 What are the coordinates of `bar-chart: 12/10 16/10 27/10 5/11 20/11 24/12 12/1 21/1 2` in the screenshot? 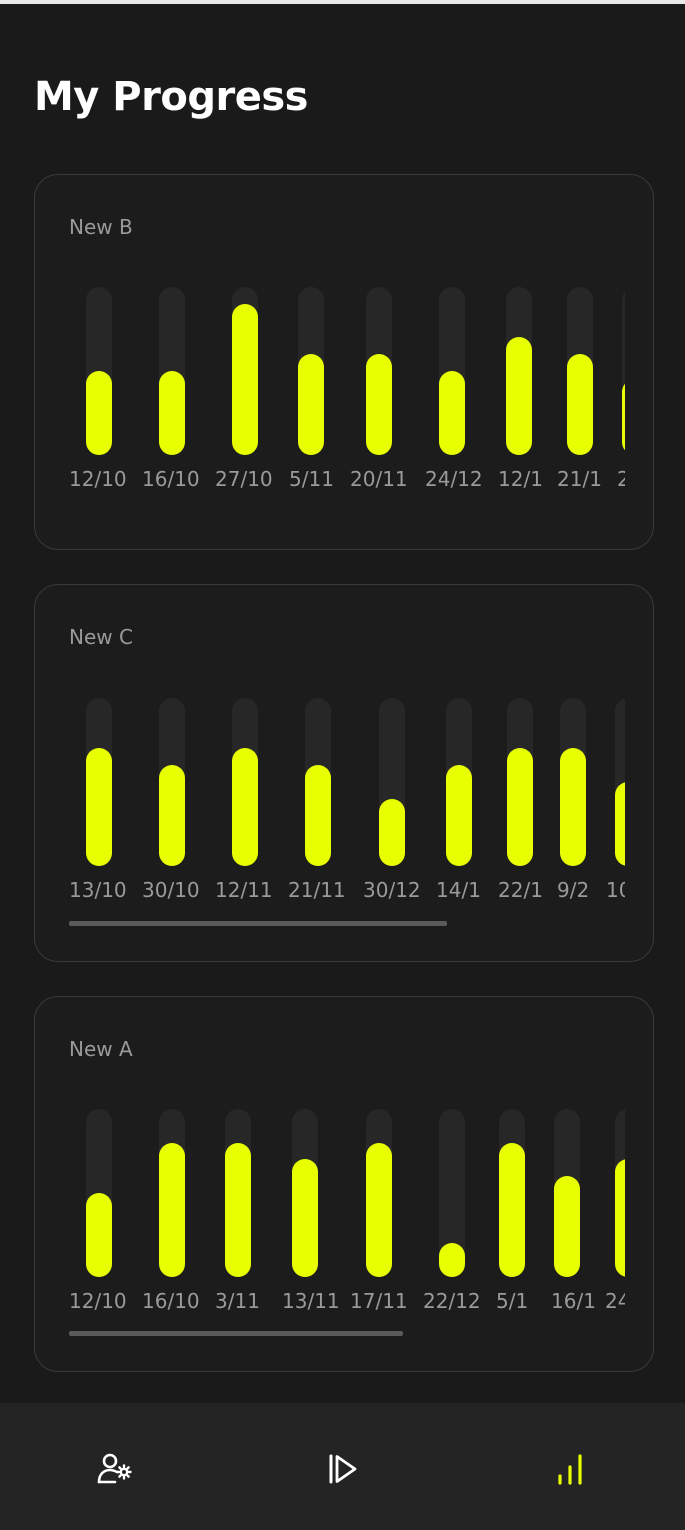 It's located at (347, 392).